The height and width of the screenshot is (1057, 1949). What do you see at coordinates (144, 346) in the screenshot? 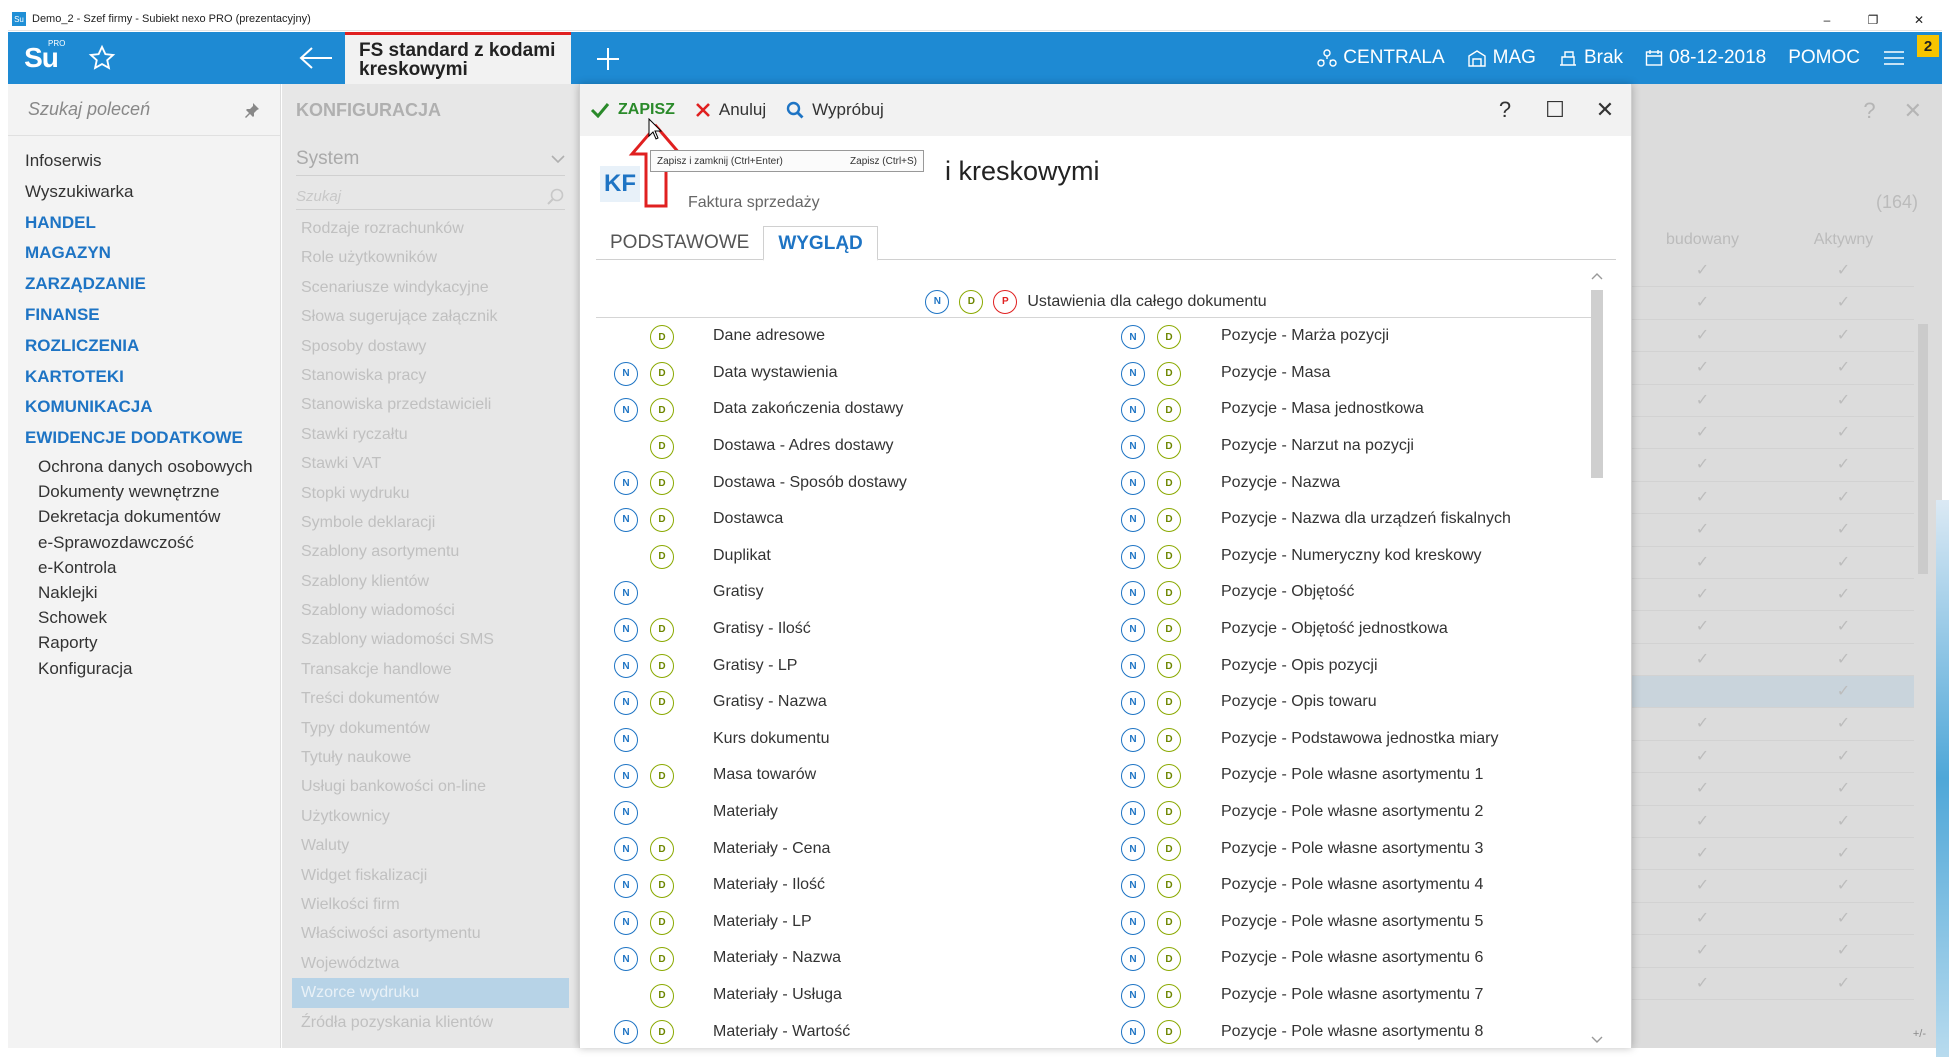
I see `sidebar-item: ROZLICZENIA` at bounding box center [144, 346].